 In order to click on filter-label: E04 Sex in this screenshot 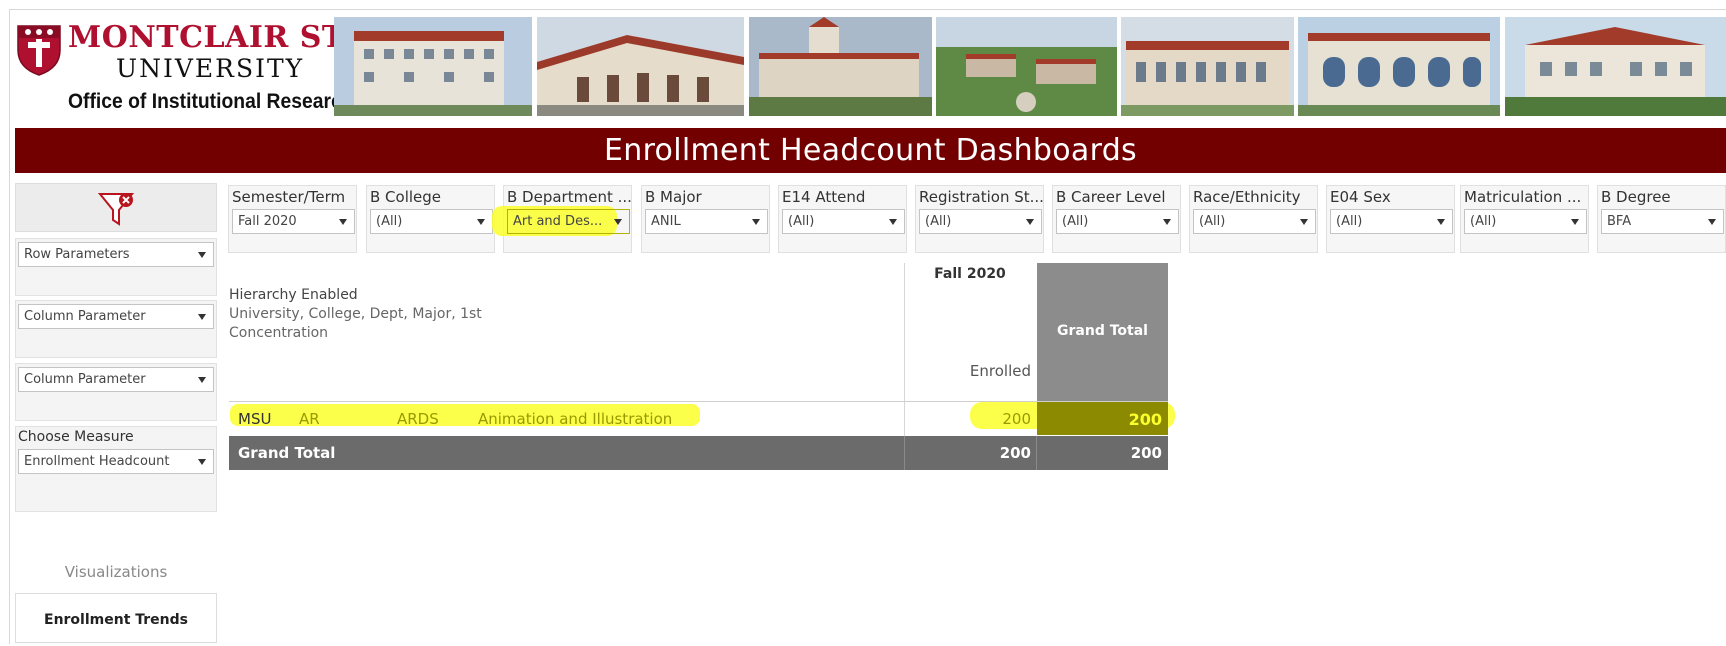, I will do `click(1360, 197)`.